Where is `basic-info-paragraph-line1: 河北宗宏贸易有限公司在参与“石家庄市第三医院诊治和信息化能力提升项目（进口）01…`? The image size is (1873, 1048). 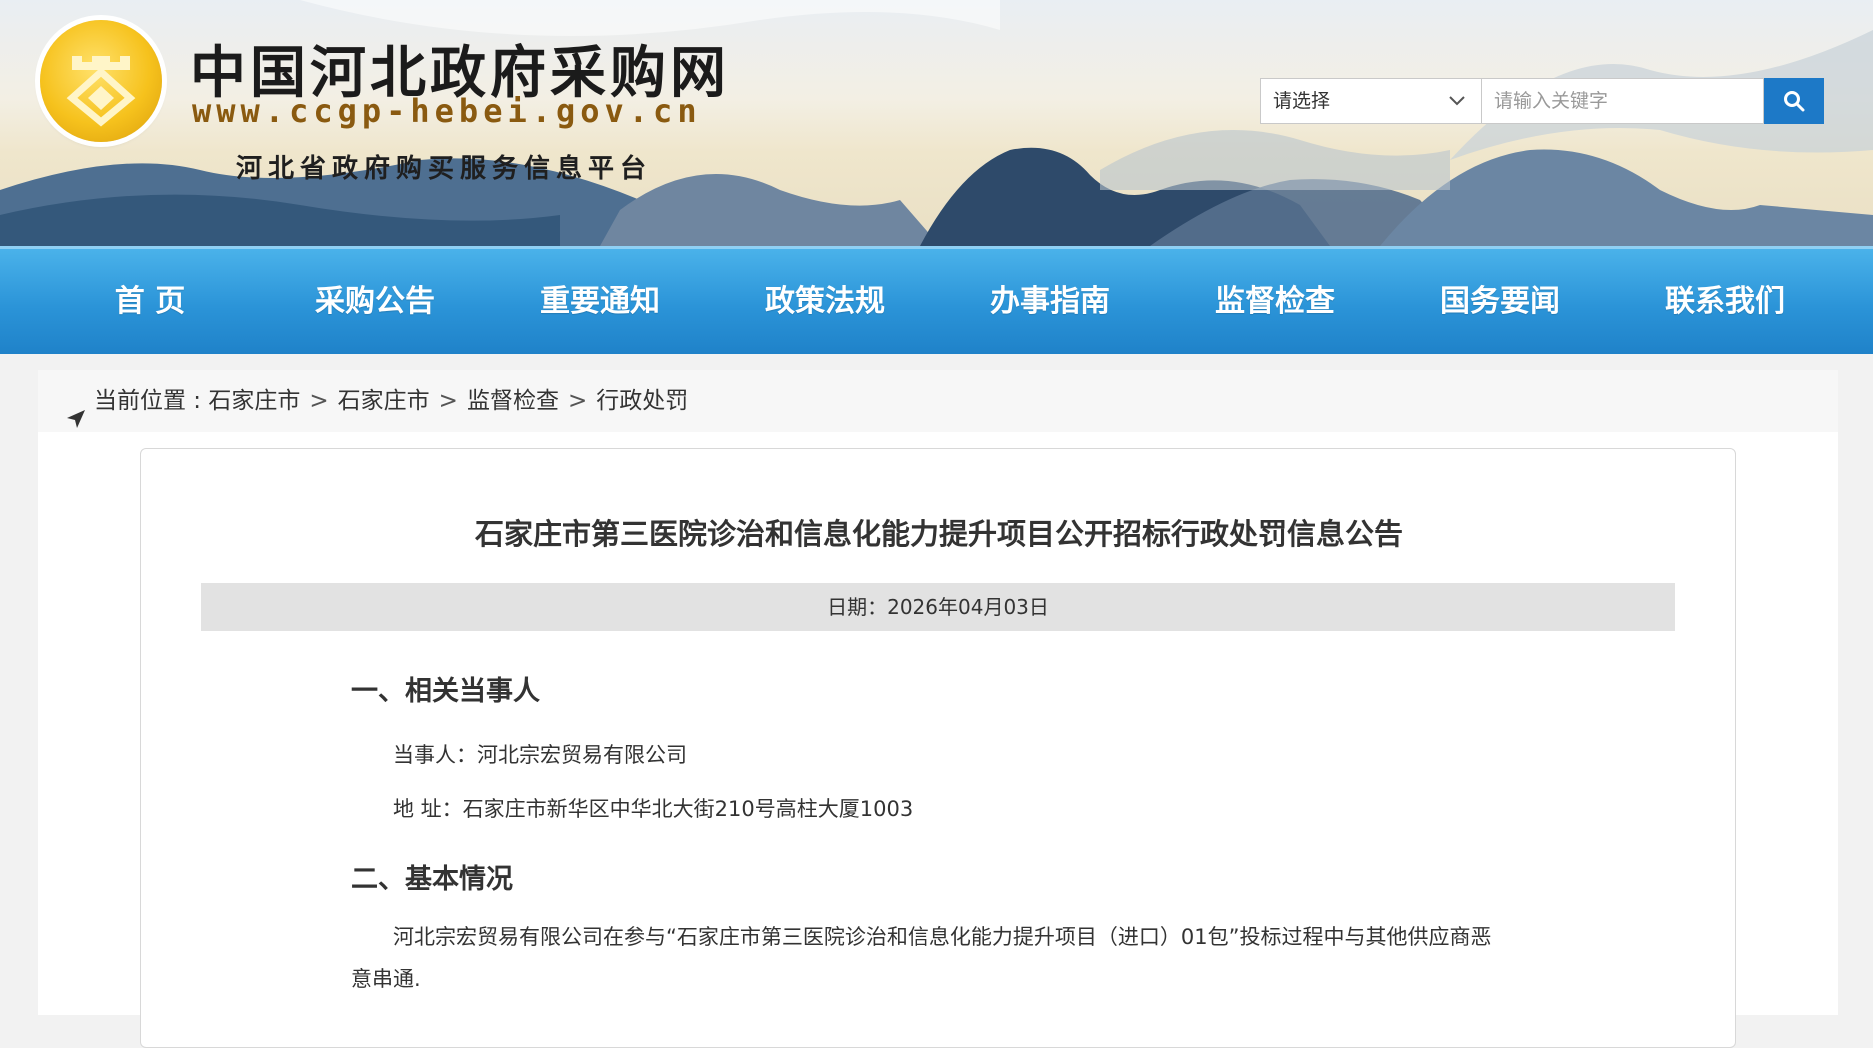
basic-info-paragraph-line1: 河北宗宏贸易有限公司在参与“石家庄市第三医院诊治和信息化能力提升项目（进口）01… is located at coordinates (942, 937).